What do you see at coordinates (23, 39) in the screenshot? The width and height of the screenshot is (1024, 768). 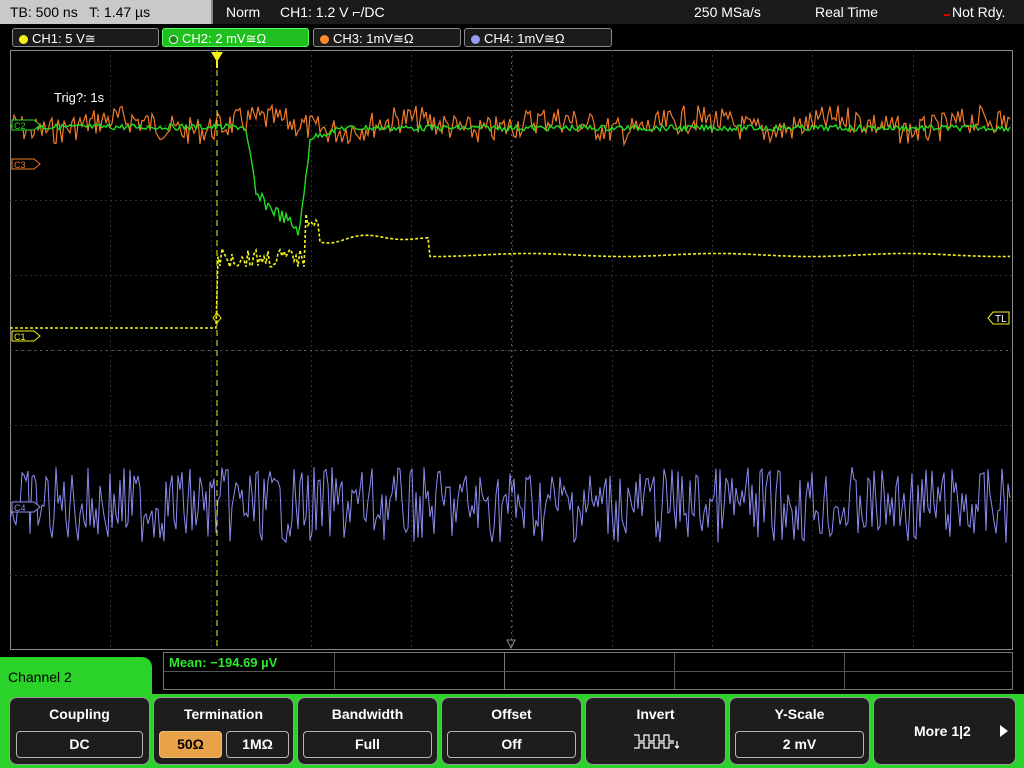 I see `ch1-color-dot` at bounding box center [23, 39].